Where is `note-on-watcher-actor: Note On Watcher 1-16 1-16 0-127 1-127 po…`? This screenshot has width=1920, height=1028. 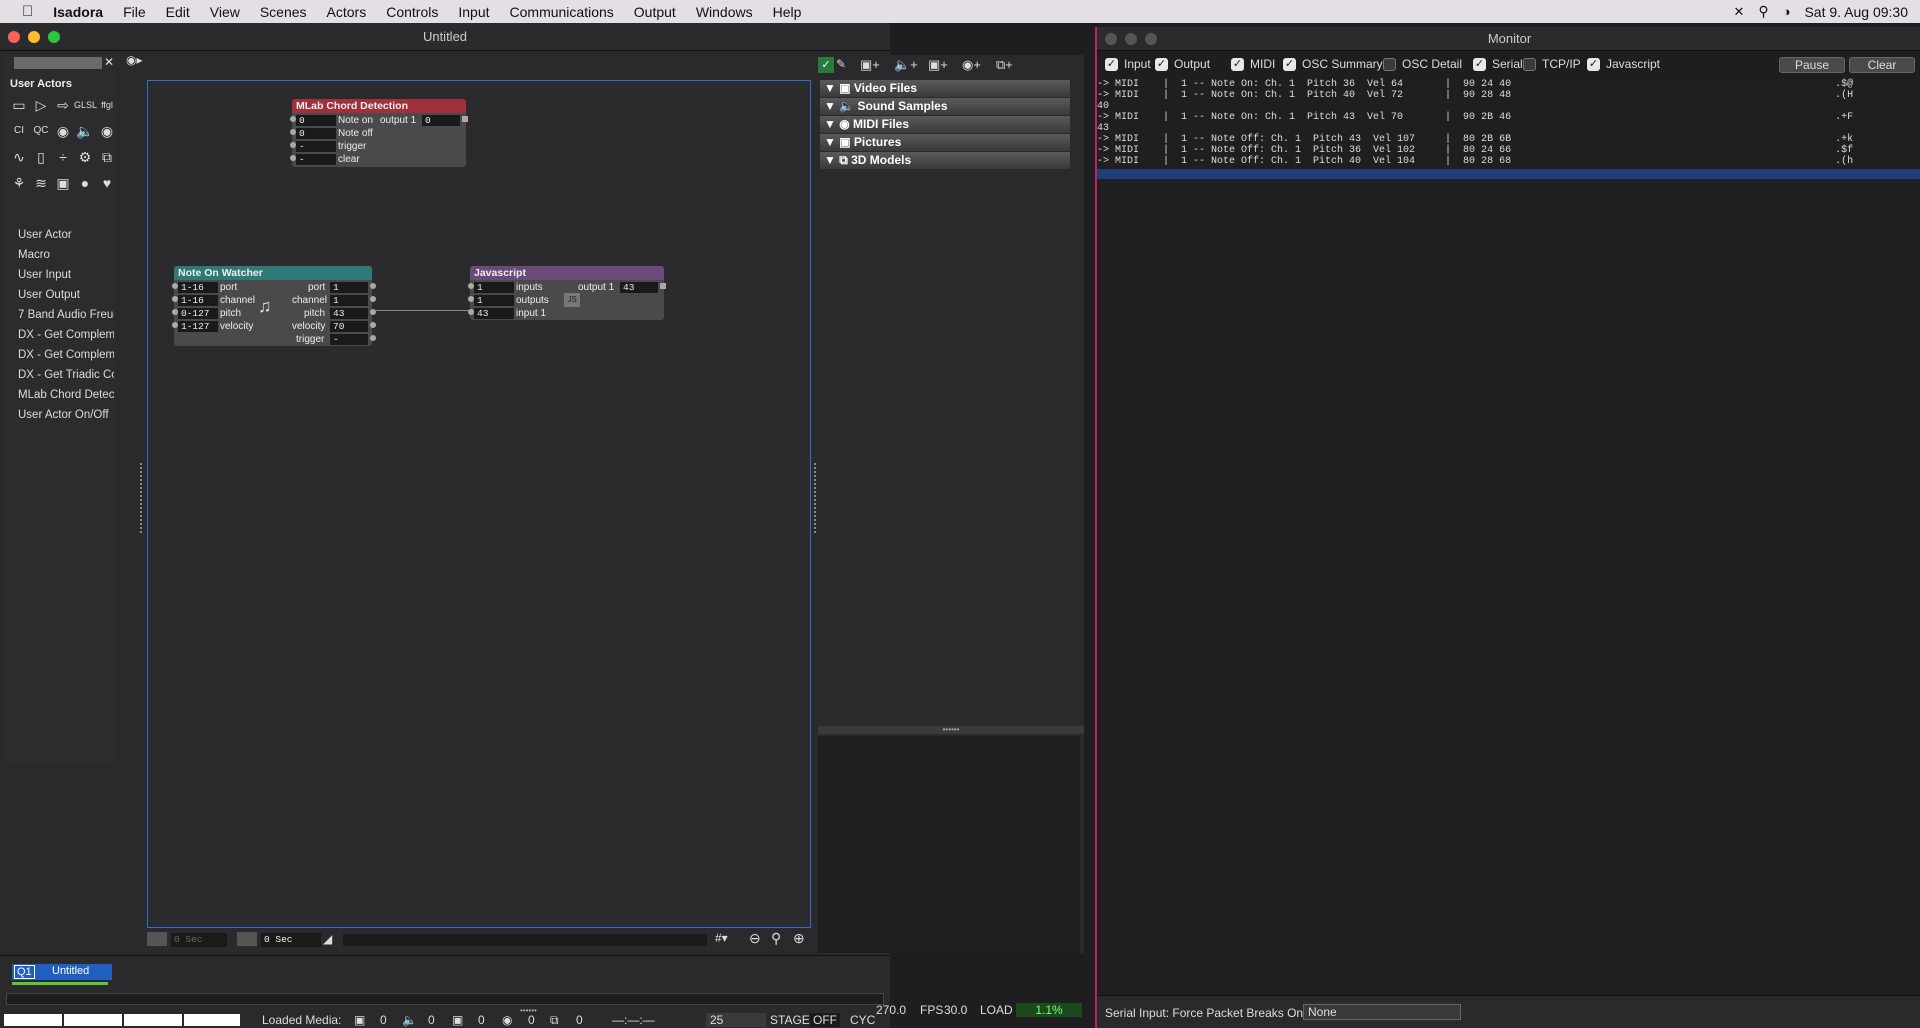 note-on-watcher-actor: Note On Watcher 1-16 1-16 0-127 1-127 po… is located at coordinates (274, 306).